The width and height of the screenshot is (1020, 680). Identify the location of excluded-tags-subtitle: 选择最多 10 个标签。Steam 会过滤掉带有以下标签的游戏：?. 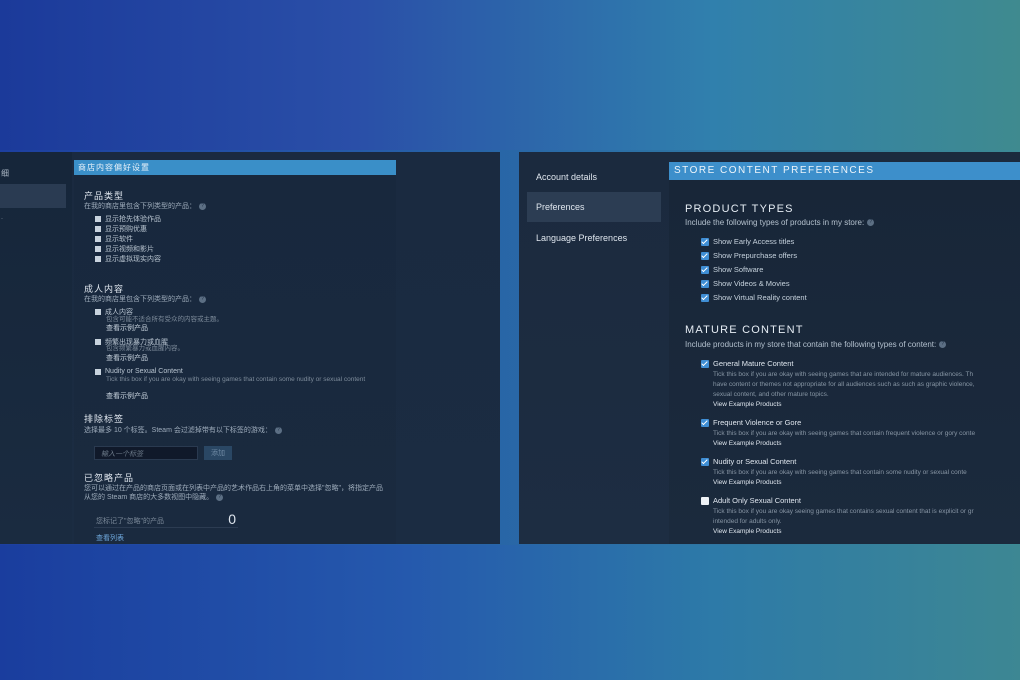
(183, 430).